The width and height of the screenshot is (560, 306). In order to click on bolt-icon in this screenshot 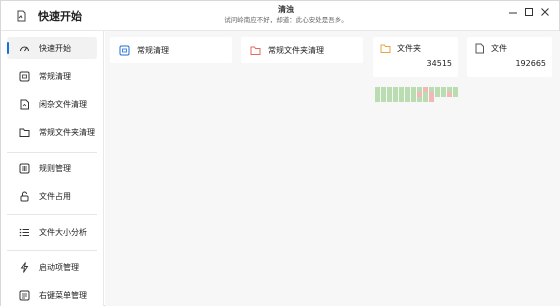, I will do `click(24, 267)`.